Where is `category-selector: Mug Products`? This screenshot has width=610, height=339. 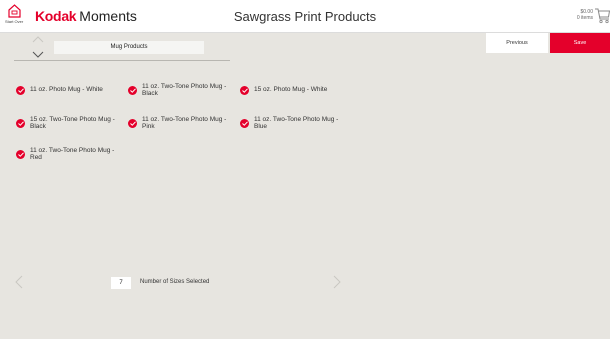 category-selector: Mug Products is located at coordinates (129, 47).